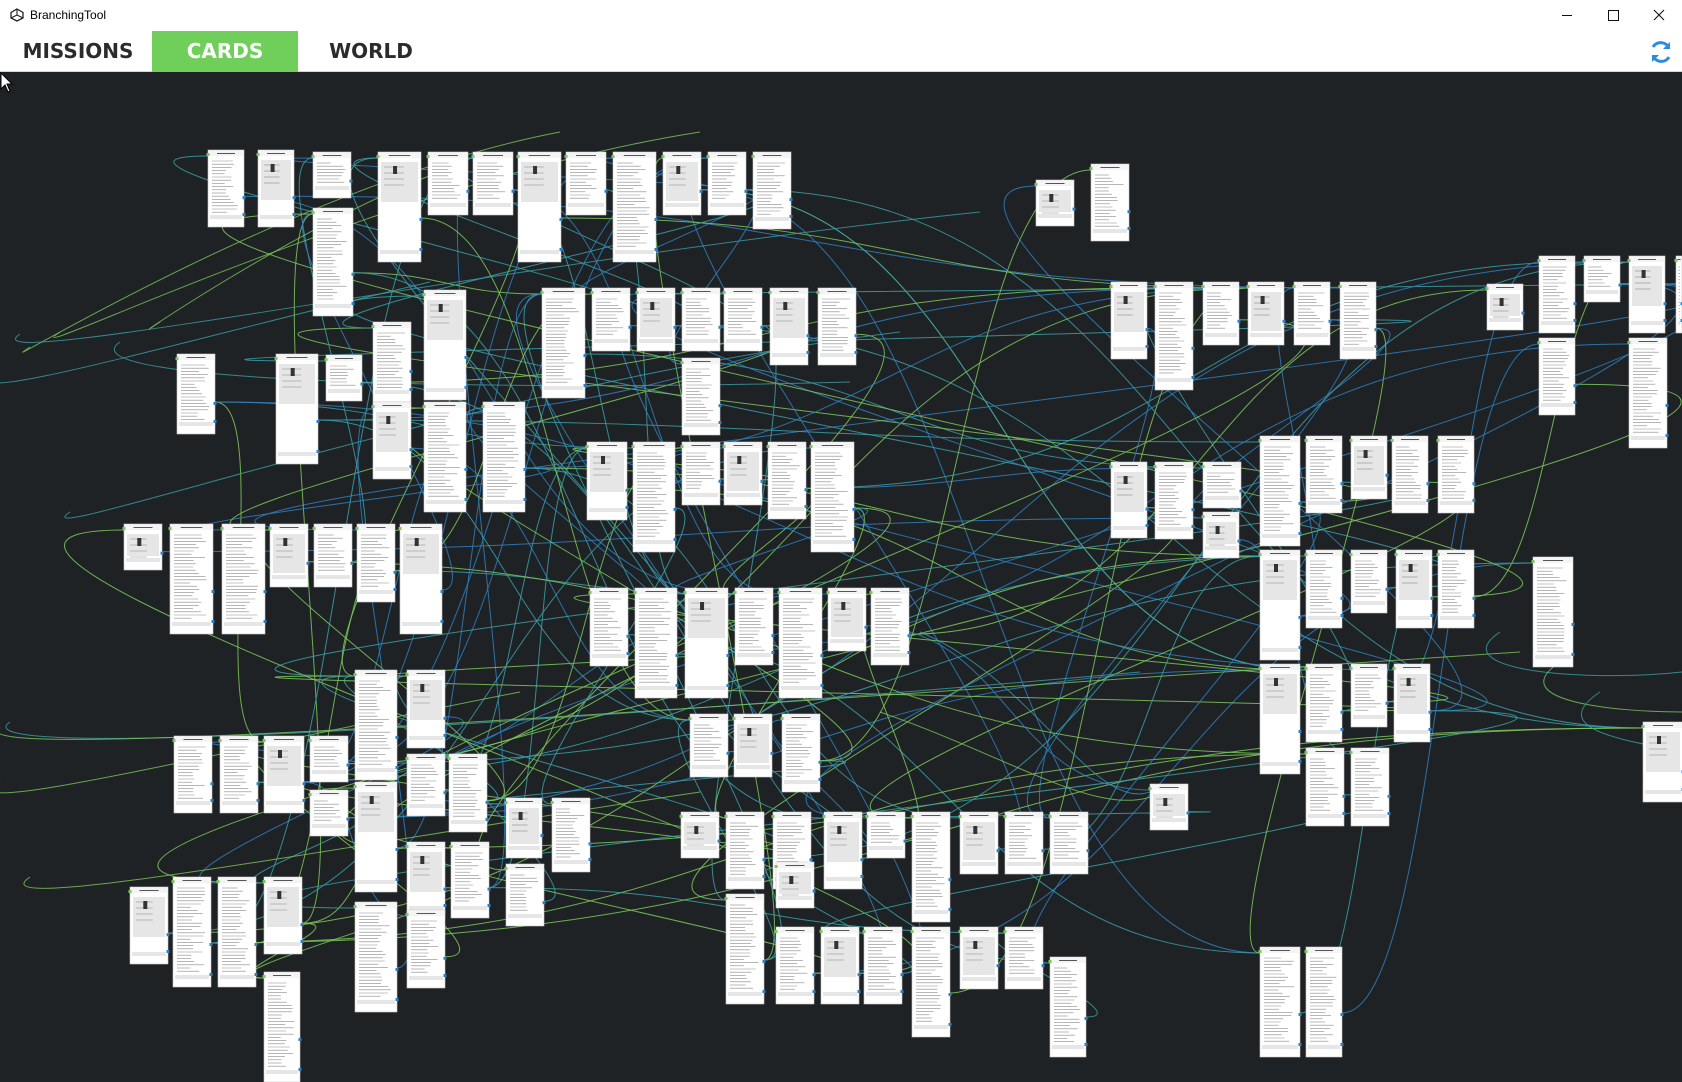 Image resolution: width=1682 pixels, height=1082 pixels. I want to click on close-button, so click(1659, 15).